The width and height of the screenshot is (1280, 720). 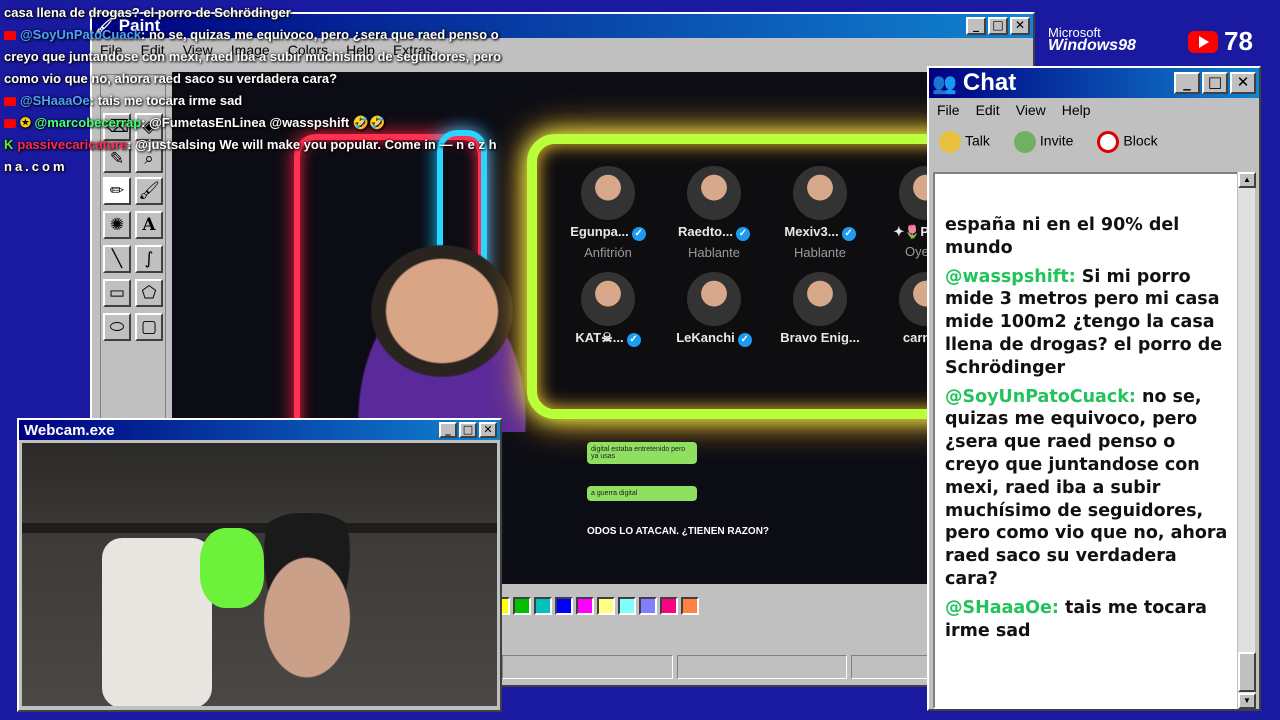 What do you see at coordinates (149, 191) in the screenshot?
I see `brush-tool-icon: 🖌` at bounding box center [149, 191].